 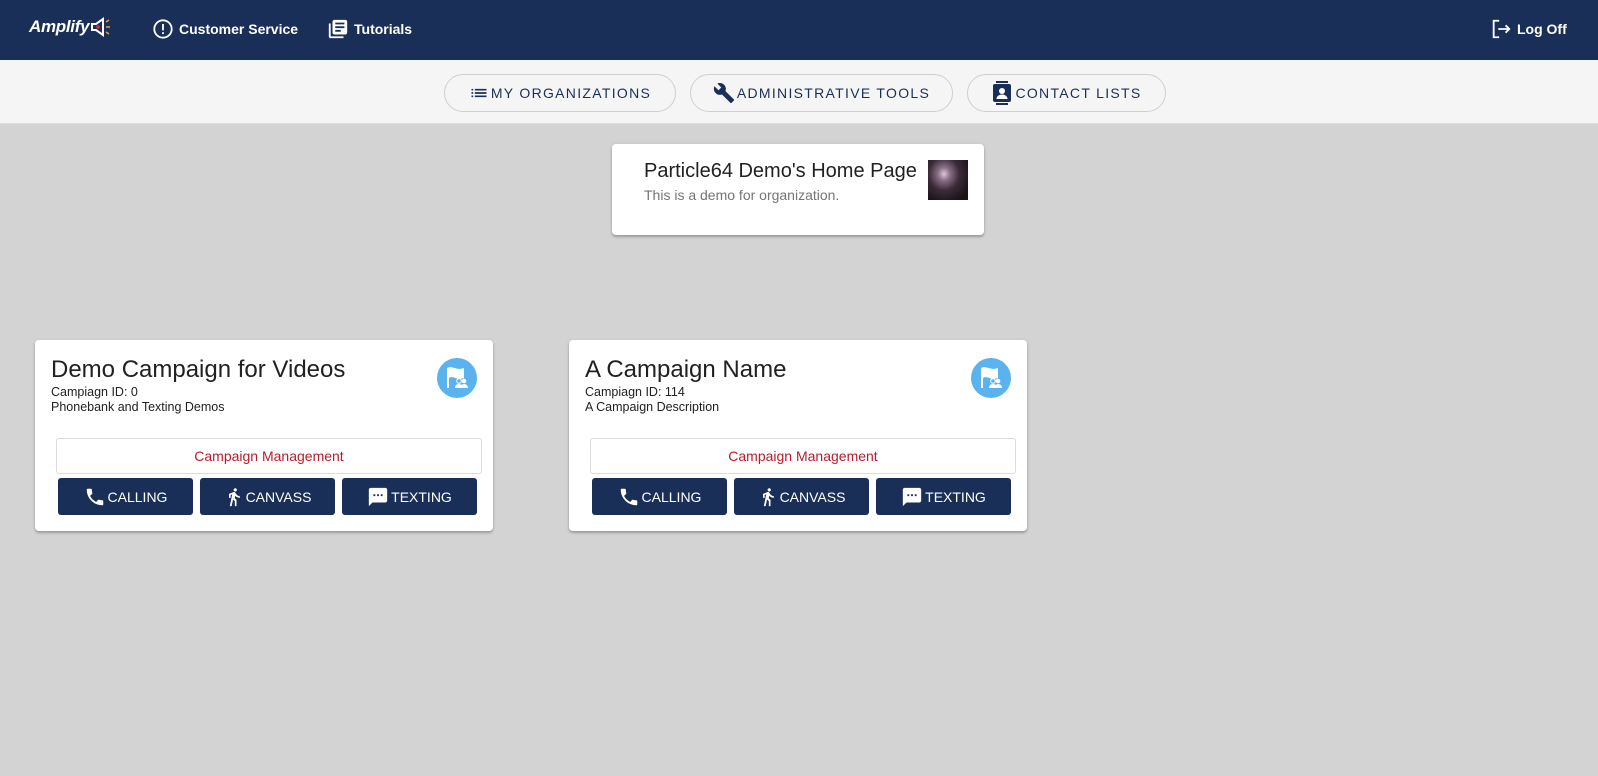 What do you see at coordinates (239, 29) in the screenshot?
I see `customer-service-label: Customer Service` at bounding box center [239, 29].